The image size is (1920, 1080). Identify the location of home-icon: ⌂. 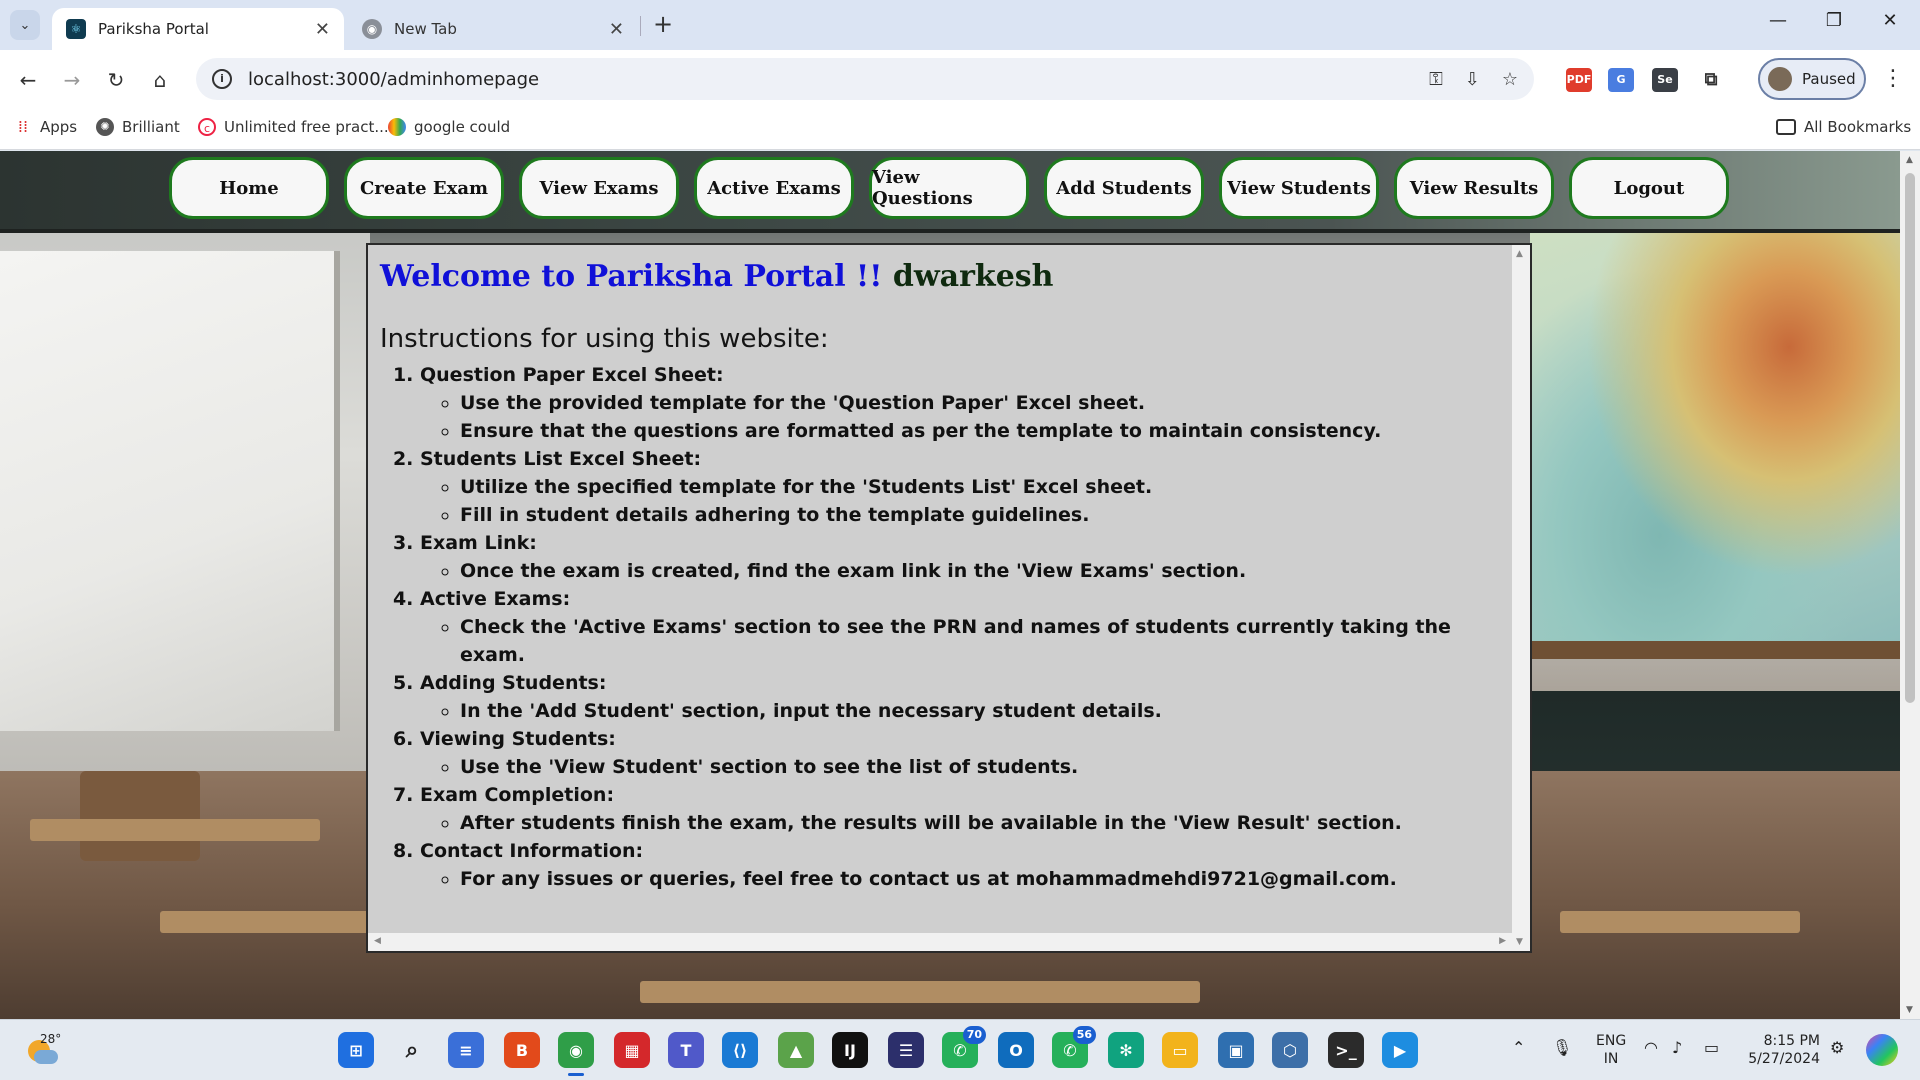
(160, 80).